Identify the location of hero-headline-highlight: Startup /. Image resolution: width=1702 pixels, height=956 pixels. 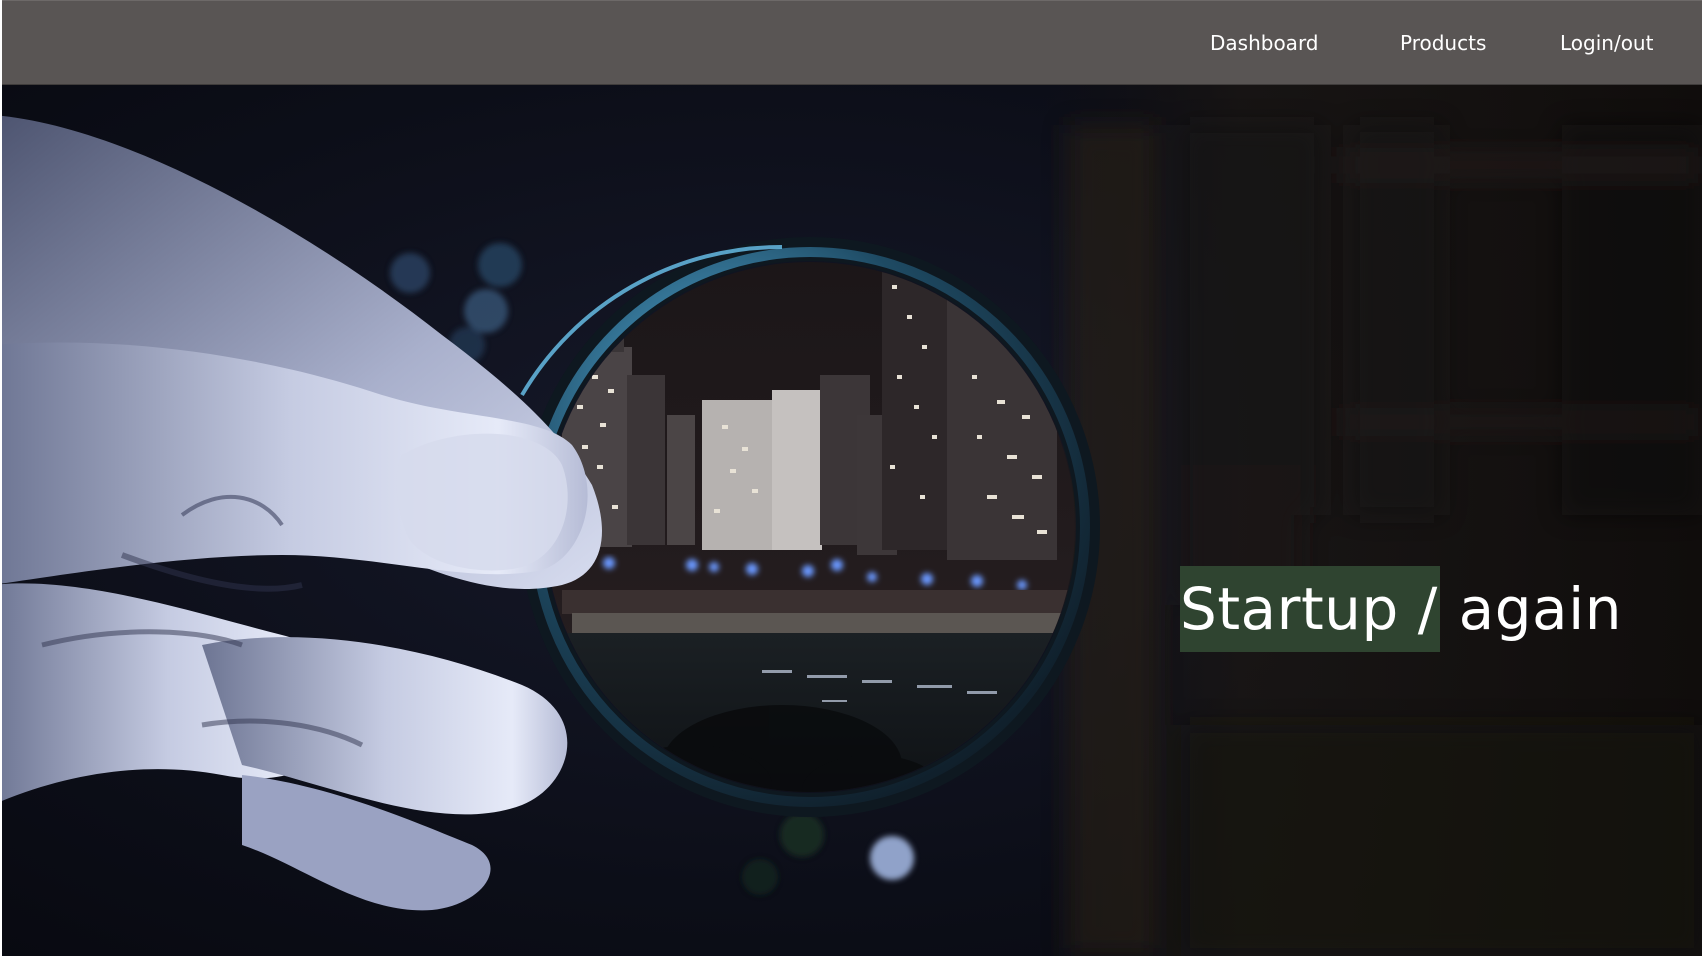
(1310, 609).